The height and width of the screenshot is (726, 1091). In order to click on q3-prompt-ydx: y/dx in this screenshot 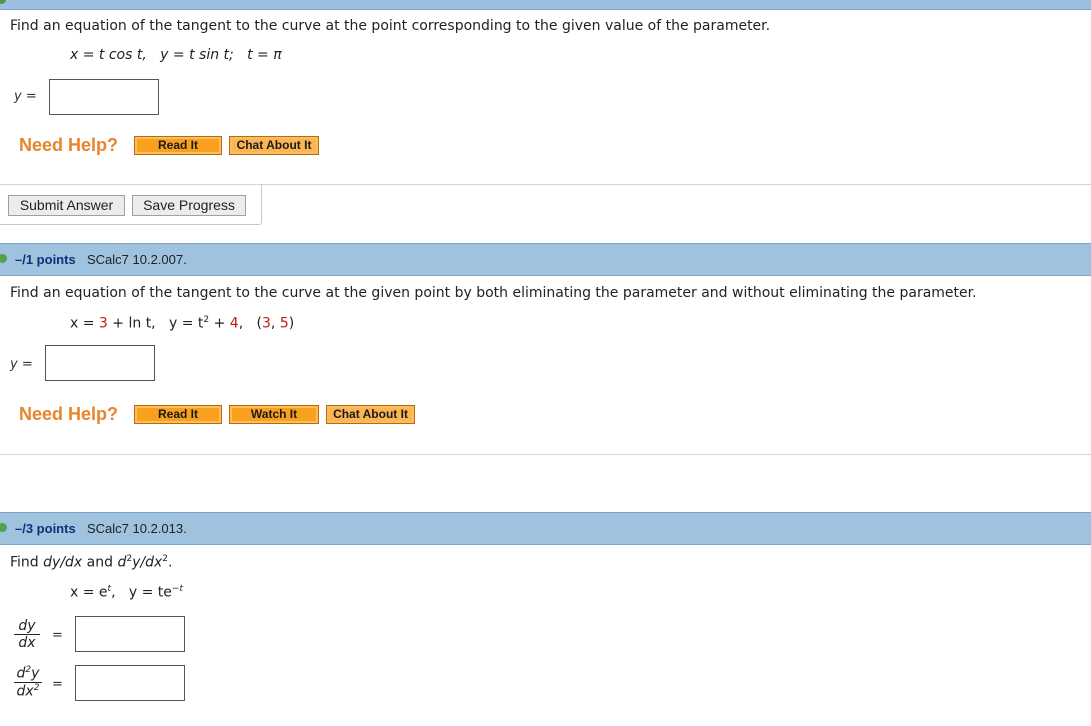, I will do `click(147, 562)`.